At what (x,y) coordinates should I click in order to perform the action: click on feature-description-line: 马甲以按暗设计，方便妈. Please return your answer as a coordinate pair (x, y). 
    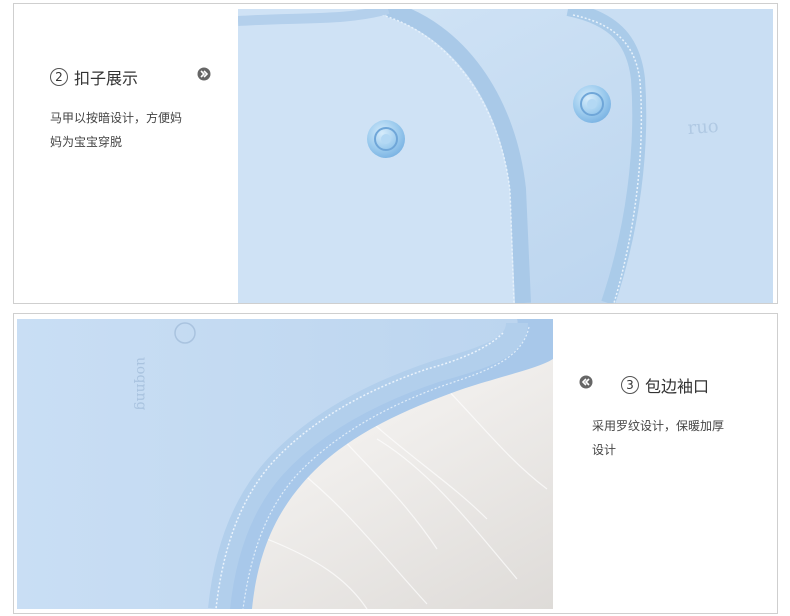
    Looking at the image, I should click on (116, 118).